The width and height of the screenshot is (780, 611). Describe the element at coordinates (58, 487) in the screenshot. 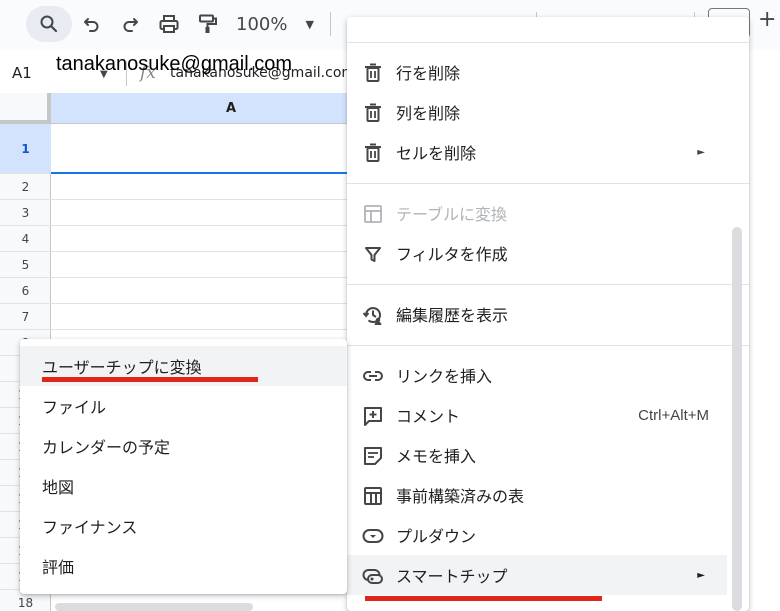

I see `submenu-item-label: 地図` at that location.